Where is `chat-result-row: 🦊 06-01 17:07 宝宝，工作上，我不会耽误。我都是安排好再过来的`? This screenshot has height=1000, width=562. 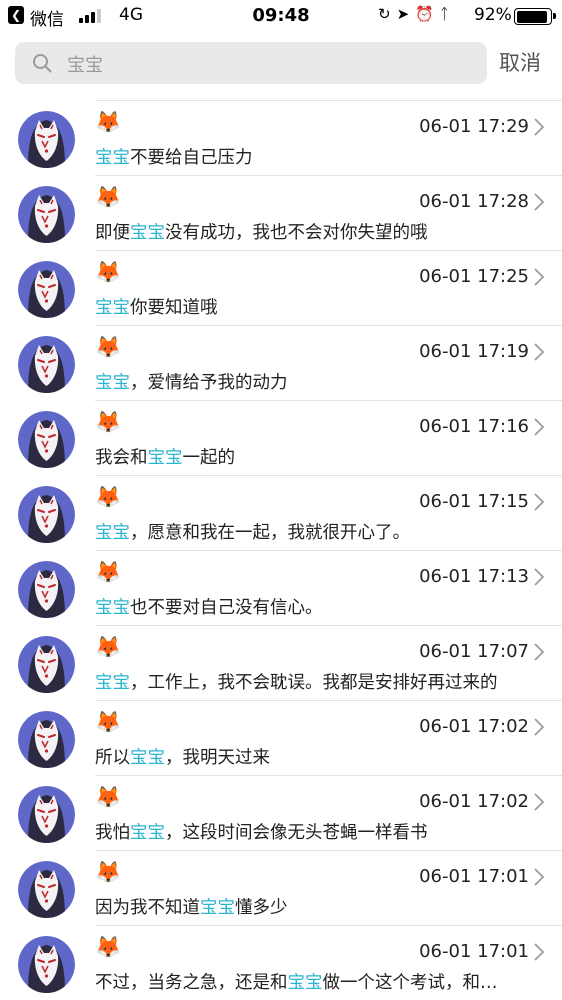
chat-result-row: 🦊 06-01 17:07 宝宝，工作上，我不会耽误。我都是安排好再过来的 is located at coordinates (281, 662).